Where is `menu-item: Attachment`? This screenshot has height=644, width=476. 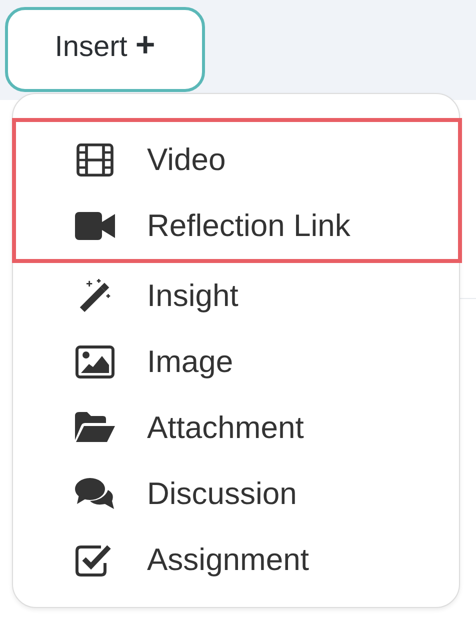
menu-item: Attachment is located at coordinates (236, 428).